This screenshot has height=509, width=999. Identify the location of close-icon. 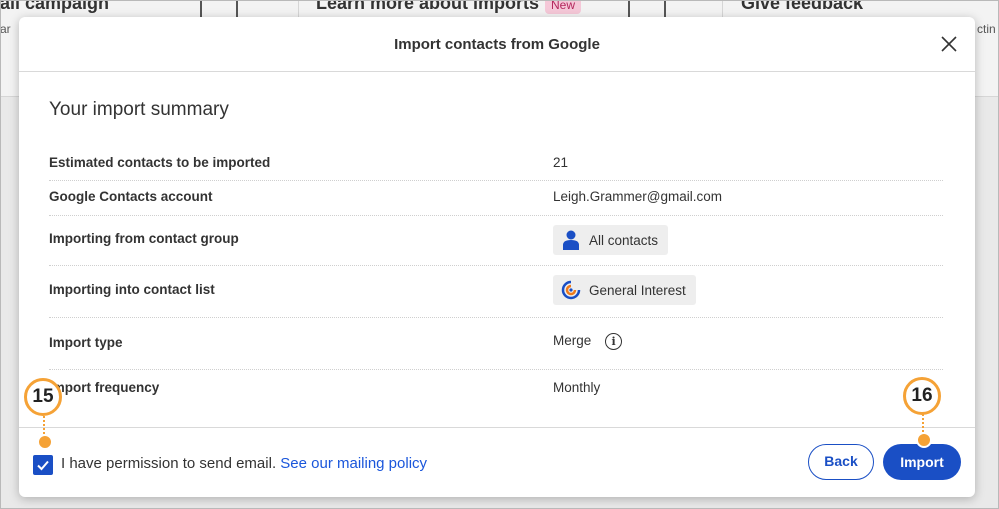
(949, 44).